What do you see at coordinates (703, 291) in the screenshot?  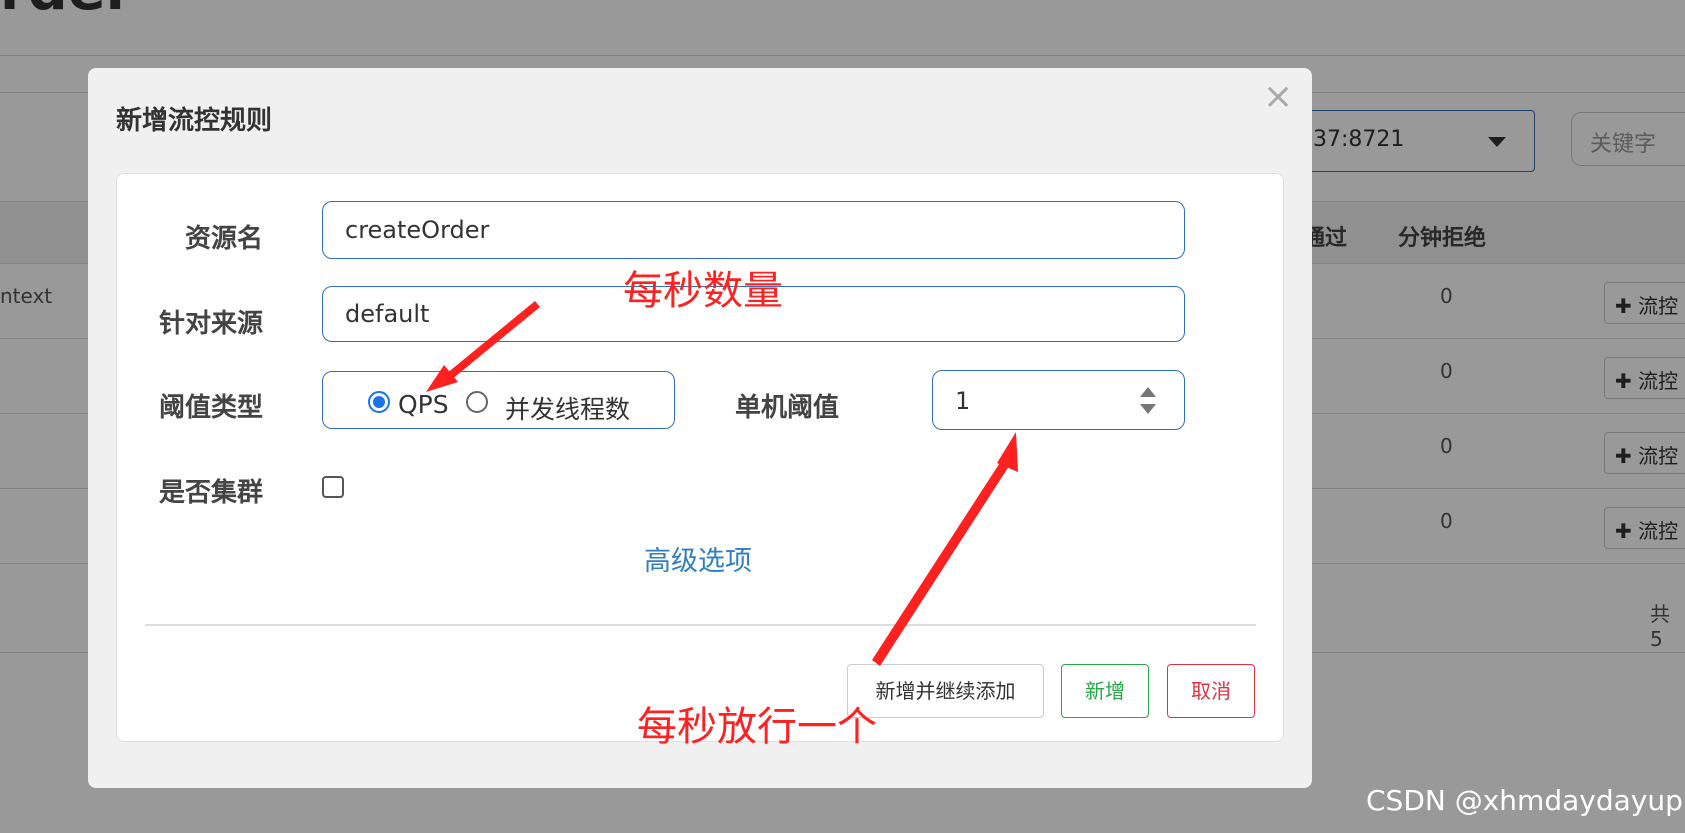 I see `annotation-qps-note: 每秒数量` at bounding box center [703, 291].